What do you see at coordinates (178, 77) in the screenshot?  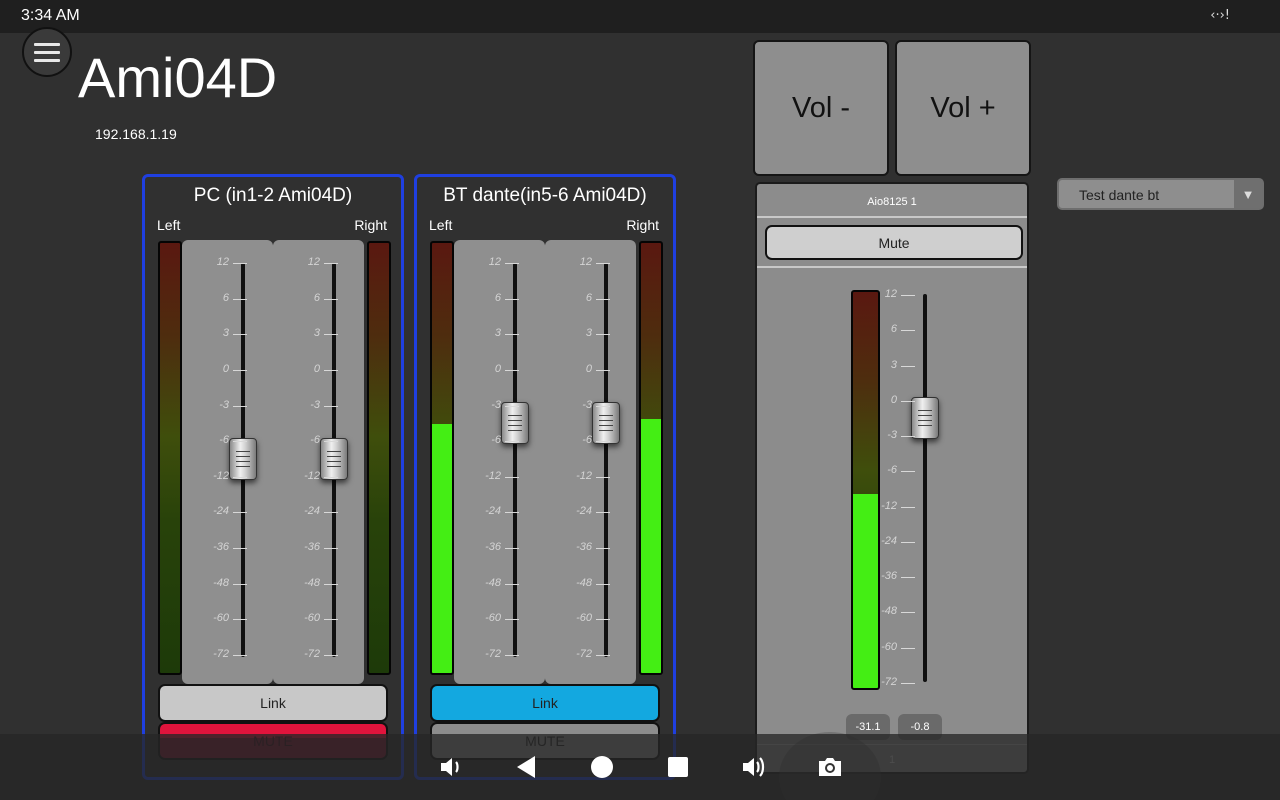 I see `device-name: Ami04D` at bounding box center [178, 77].